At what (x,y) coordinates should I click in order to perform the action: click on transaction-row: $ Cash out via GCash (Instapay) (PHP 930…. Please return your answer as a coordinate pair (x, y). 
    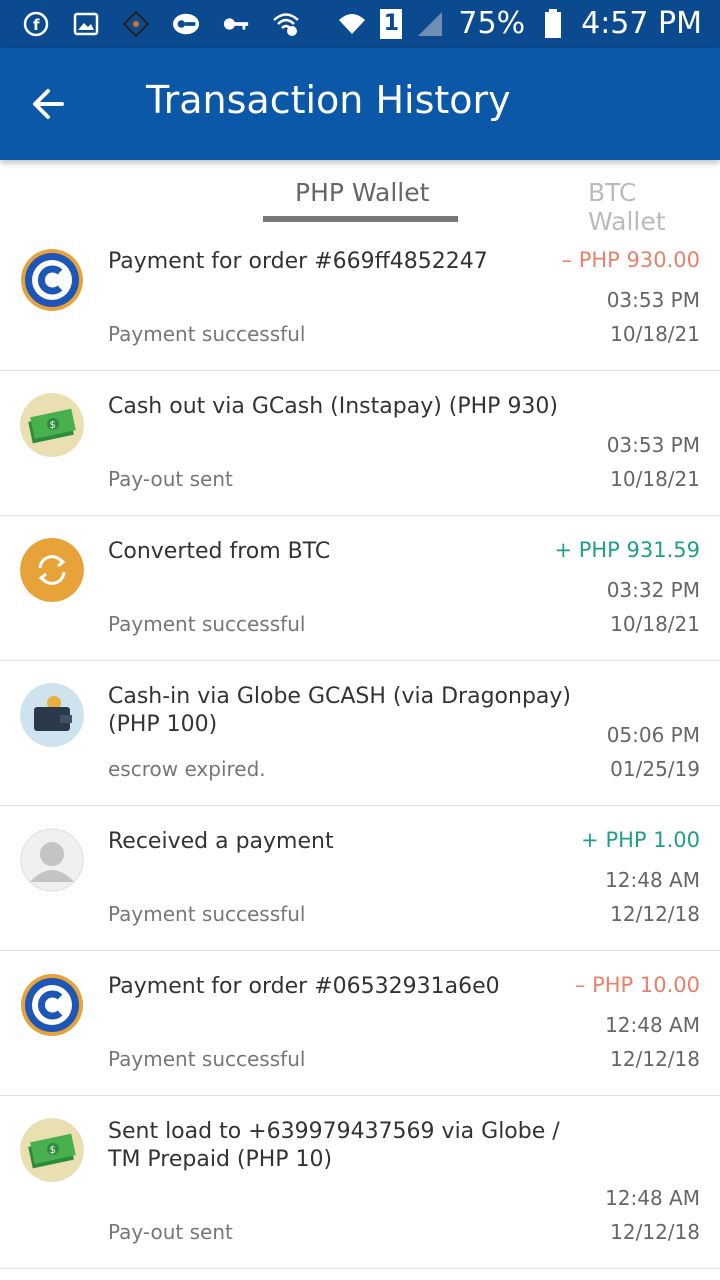
    Looking at the image, I should click on (360, 443).